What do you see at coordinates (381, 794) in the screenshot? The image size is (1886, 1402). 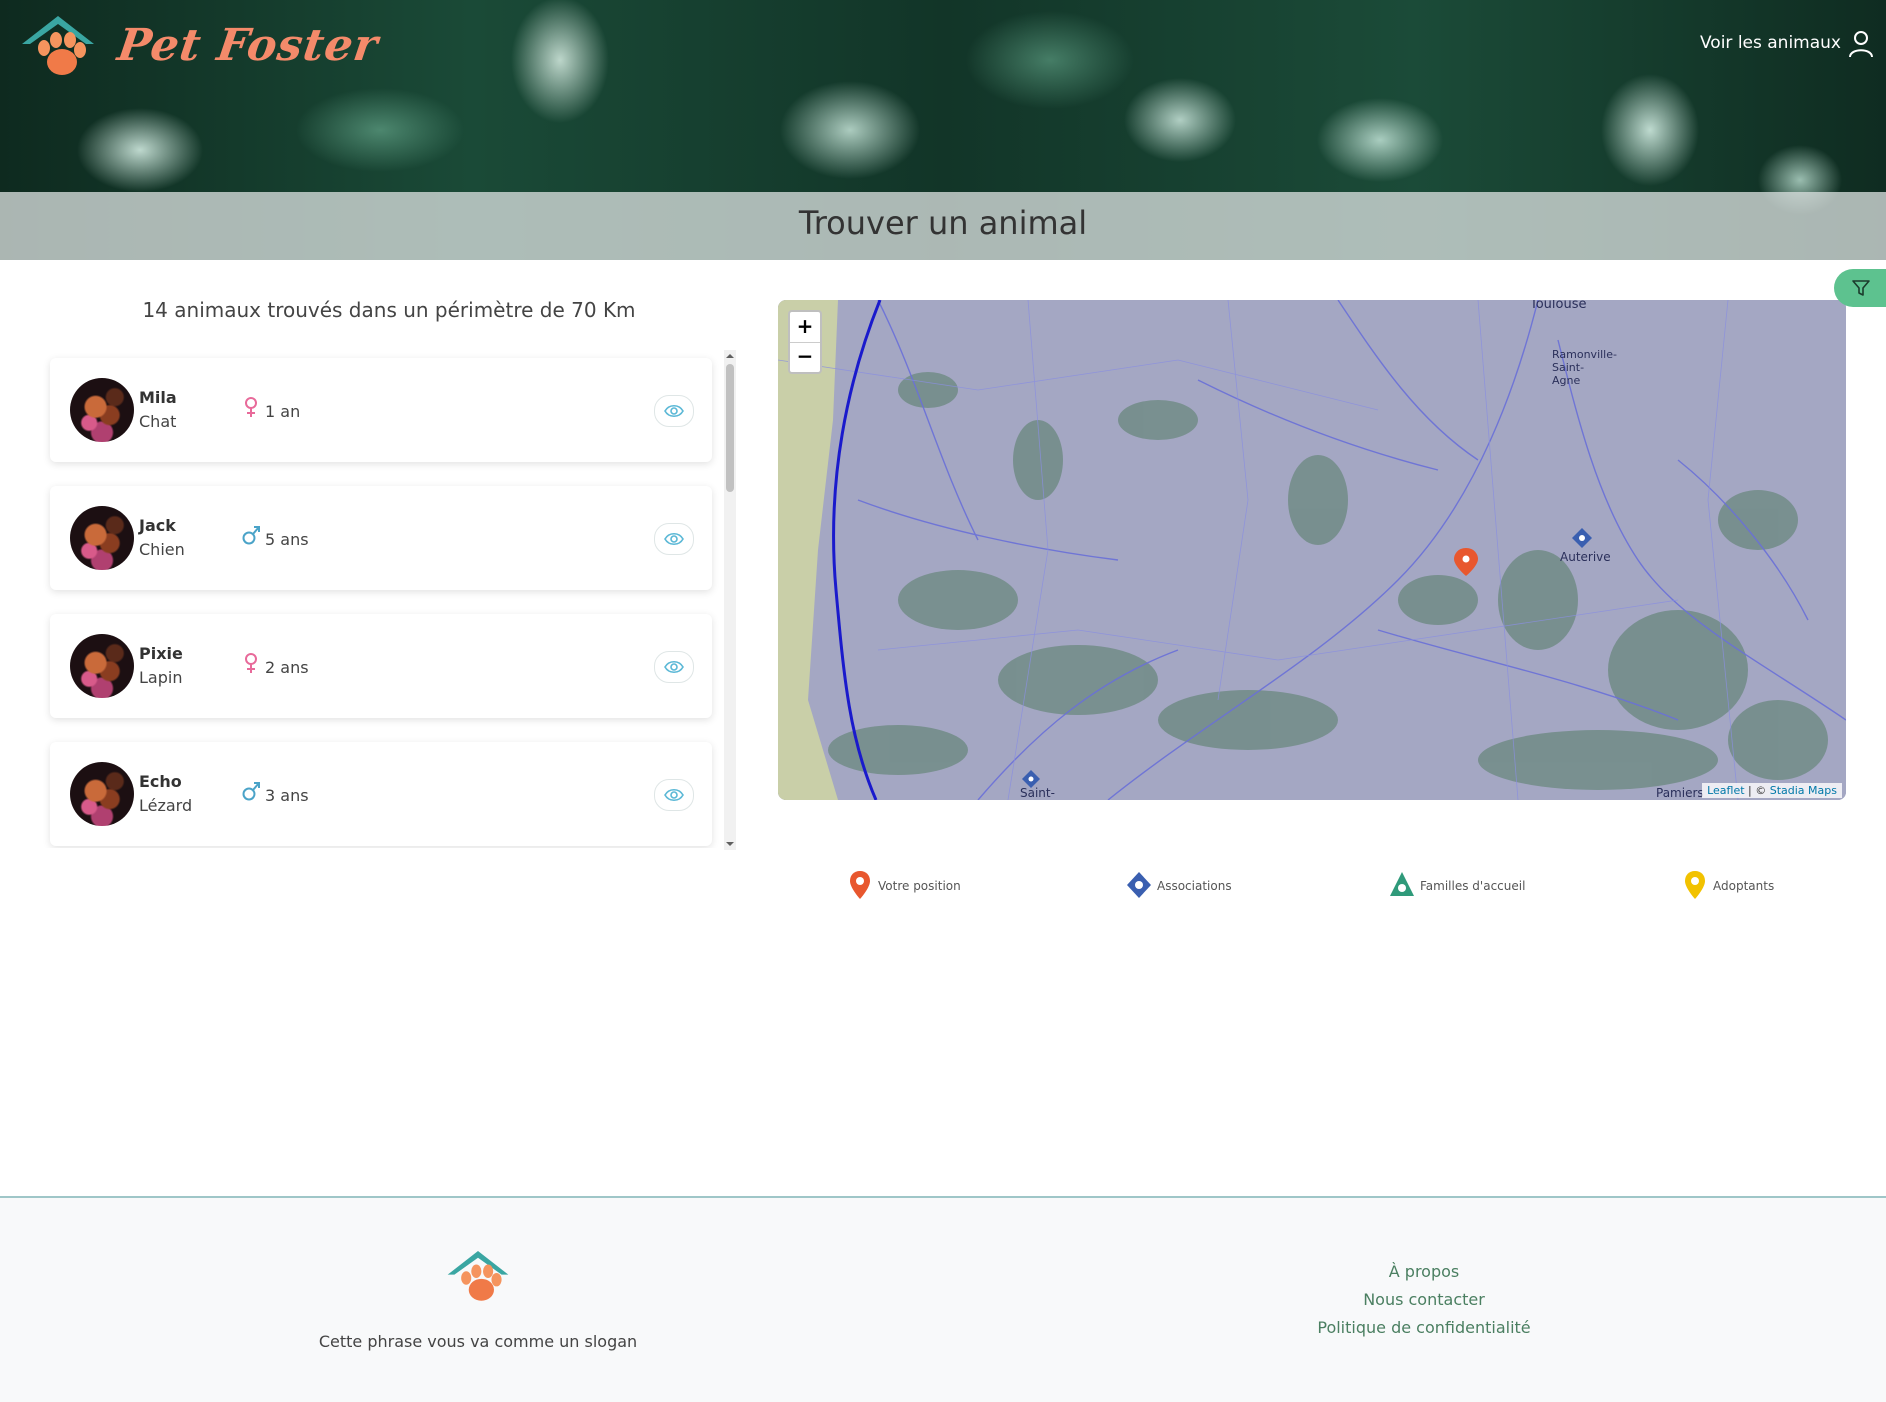 I see `animal-card: Echo Lézard 3 ans` at bounding box center [381, 794].